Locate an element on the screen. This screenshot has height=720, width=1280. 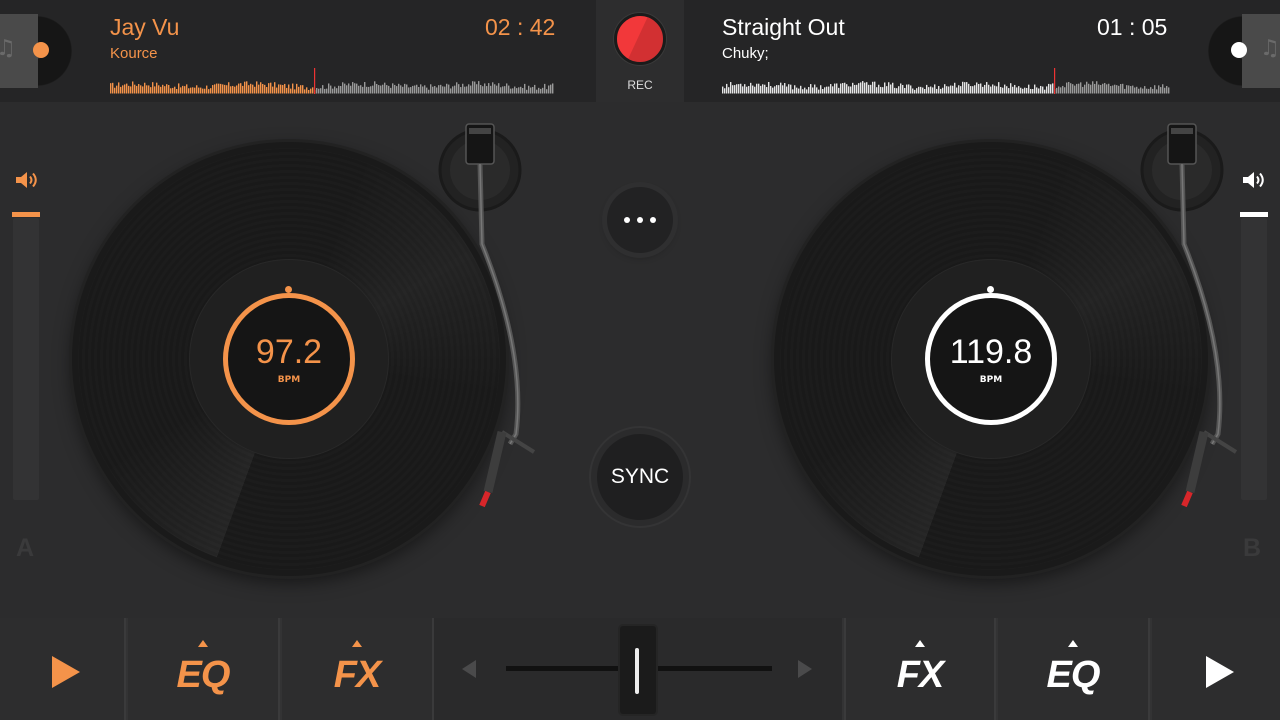
playhead-marker is located at coordinates (315, 81).